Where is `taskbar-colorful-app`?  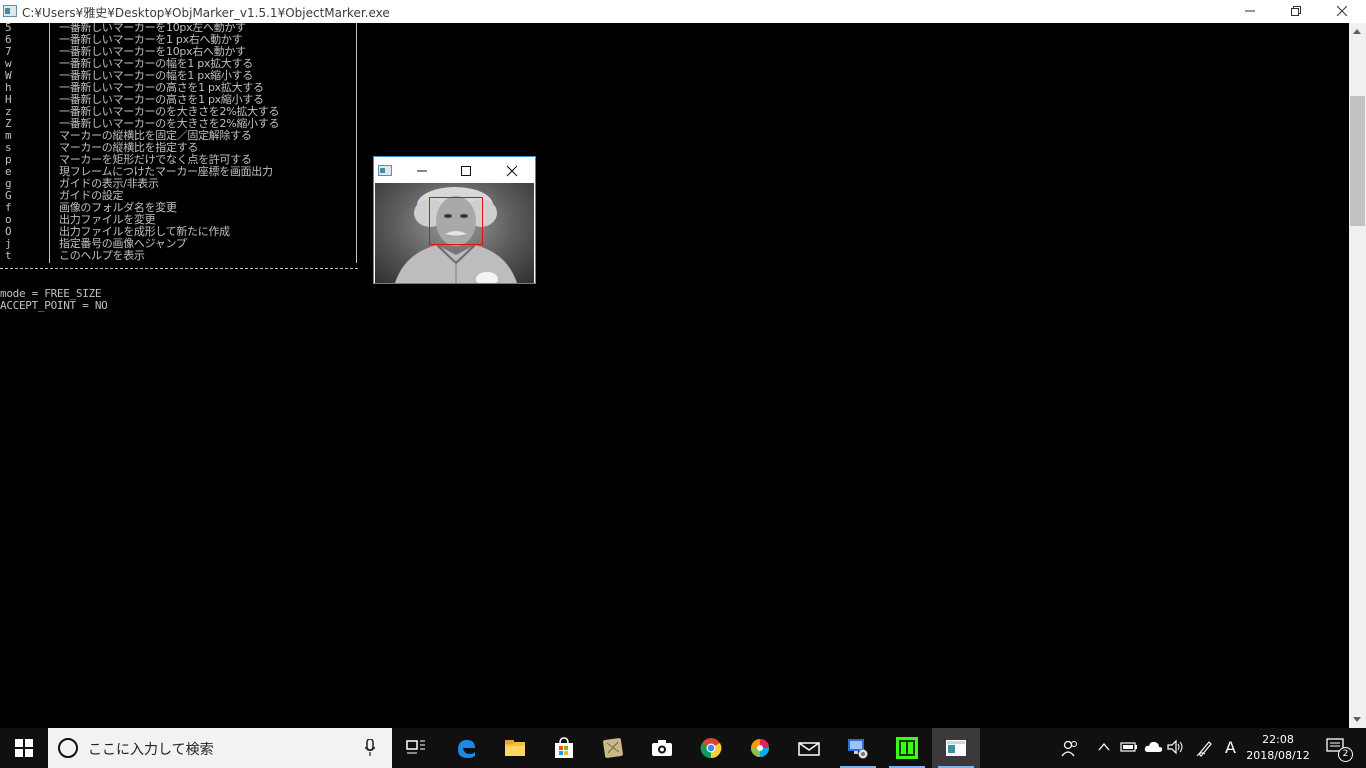 taskbar-colorful-app is located at coordinates (760, 748).